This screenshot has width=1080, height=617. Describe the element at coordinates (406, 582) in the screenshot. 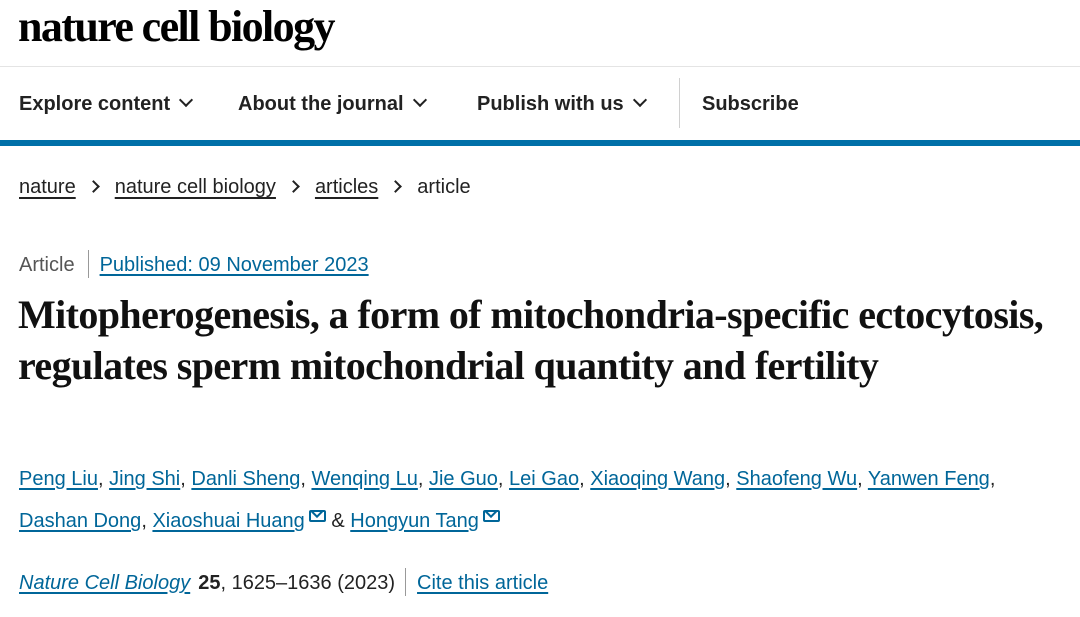

I see `citation-divider` at that location.